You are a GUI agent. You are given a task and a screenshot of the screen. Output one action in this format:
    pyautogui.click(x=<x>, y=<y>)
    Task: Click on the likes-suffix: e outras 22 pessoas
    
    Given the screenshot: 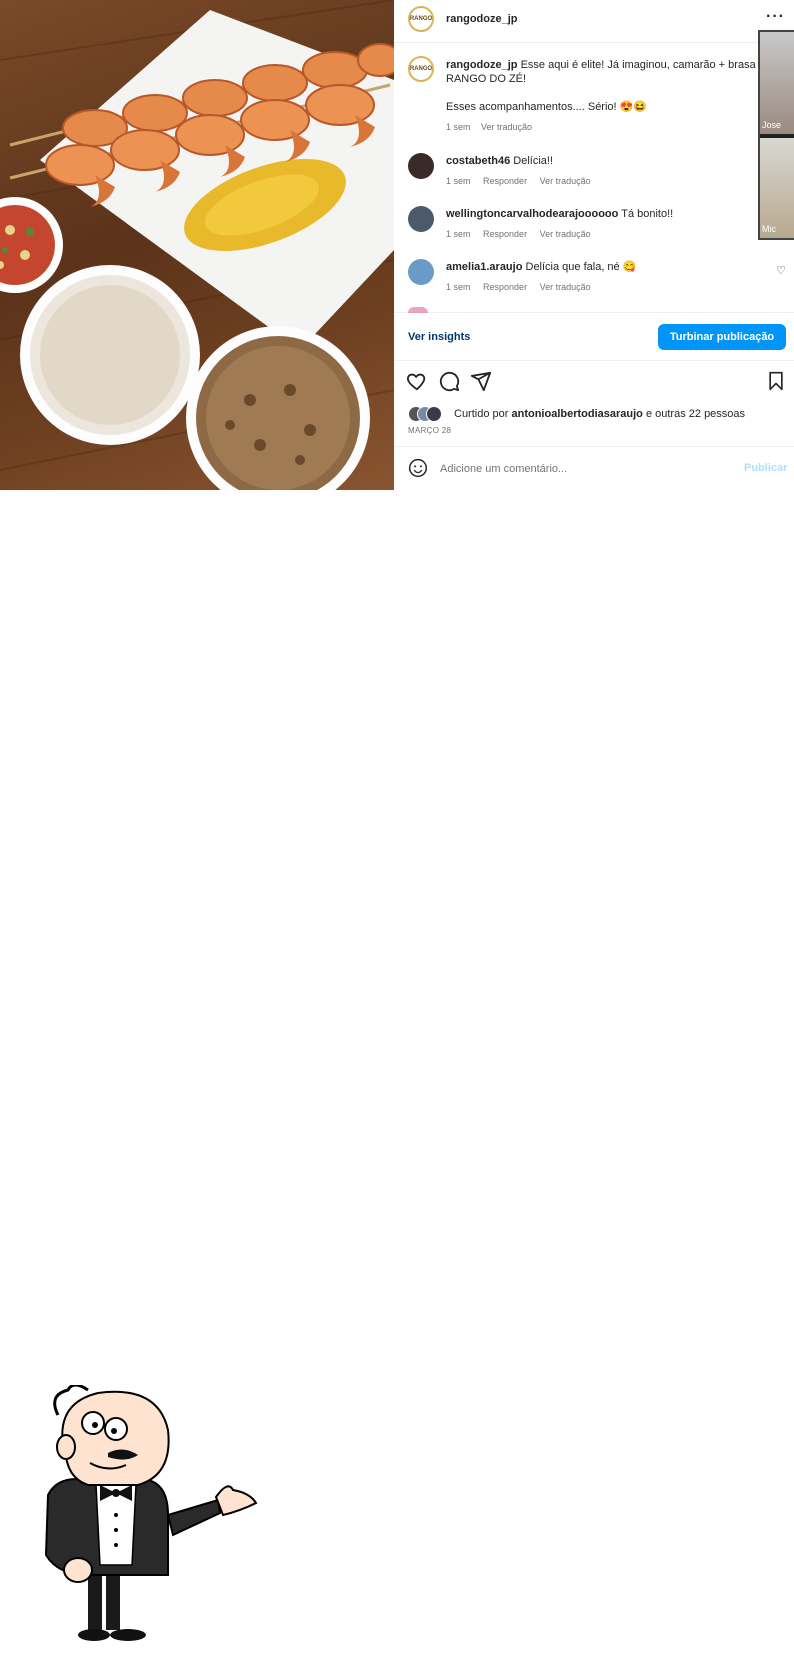 What is the action you would take?
    pyautogui.click(x=695, y=414)
    